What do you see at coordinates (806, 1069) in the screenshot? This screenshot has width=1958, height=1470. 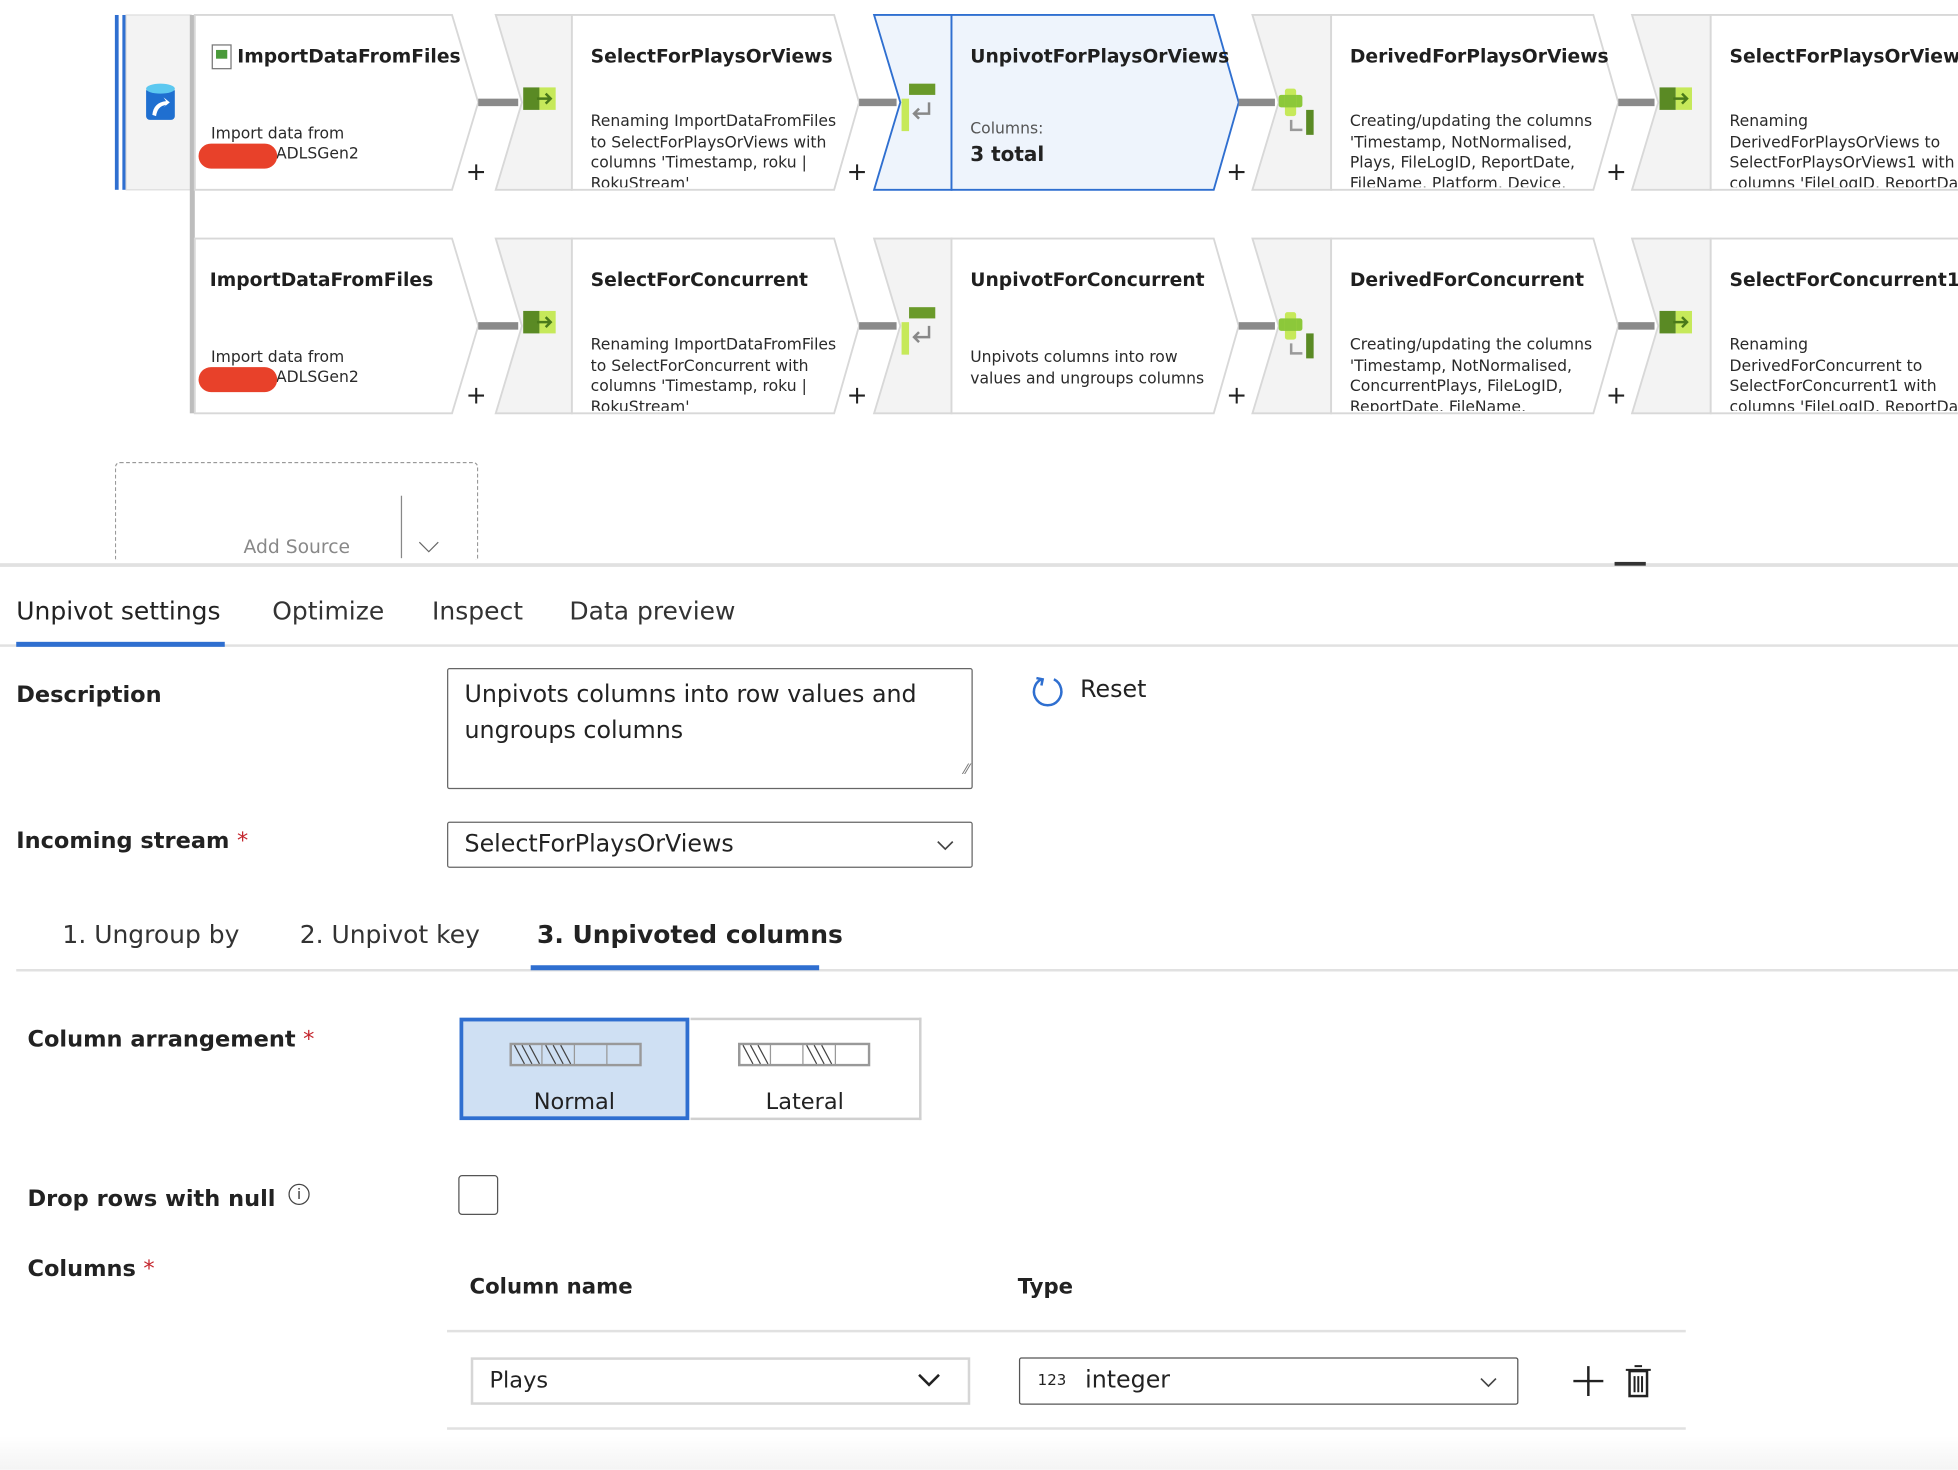 I see `arrangement-lateral-option: Lateral` at bounding box center [806, 1069].